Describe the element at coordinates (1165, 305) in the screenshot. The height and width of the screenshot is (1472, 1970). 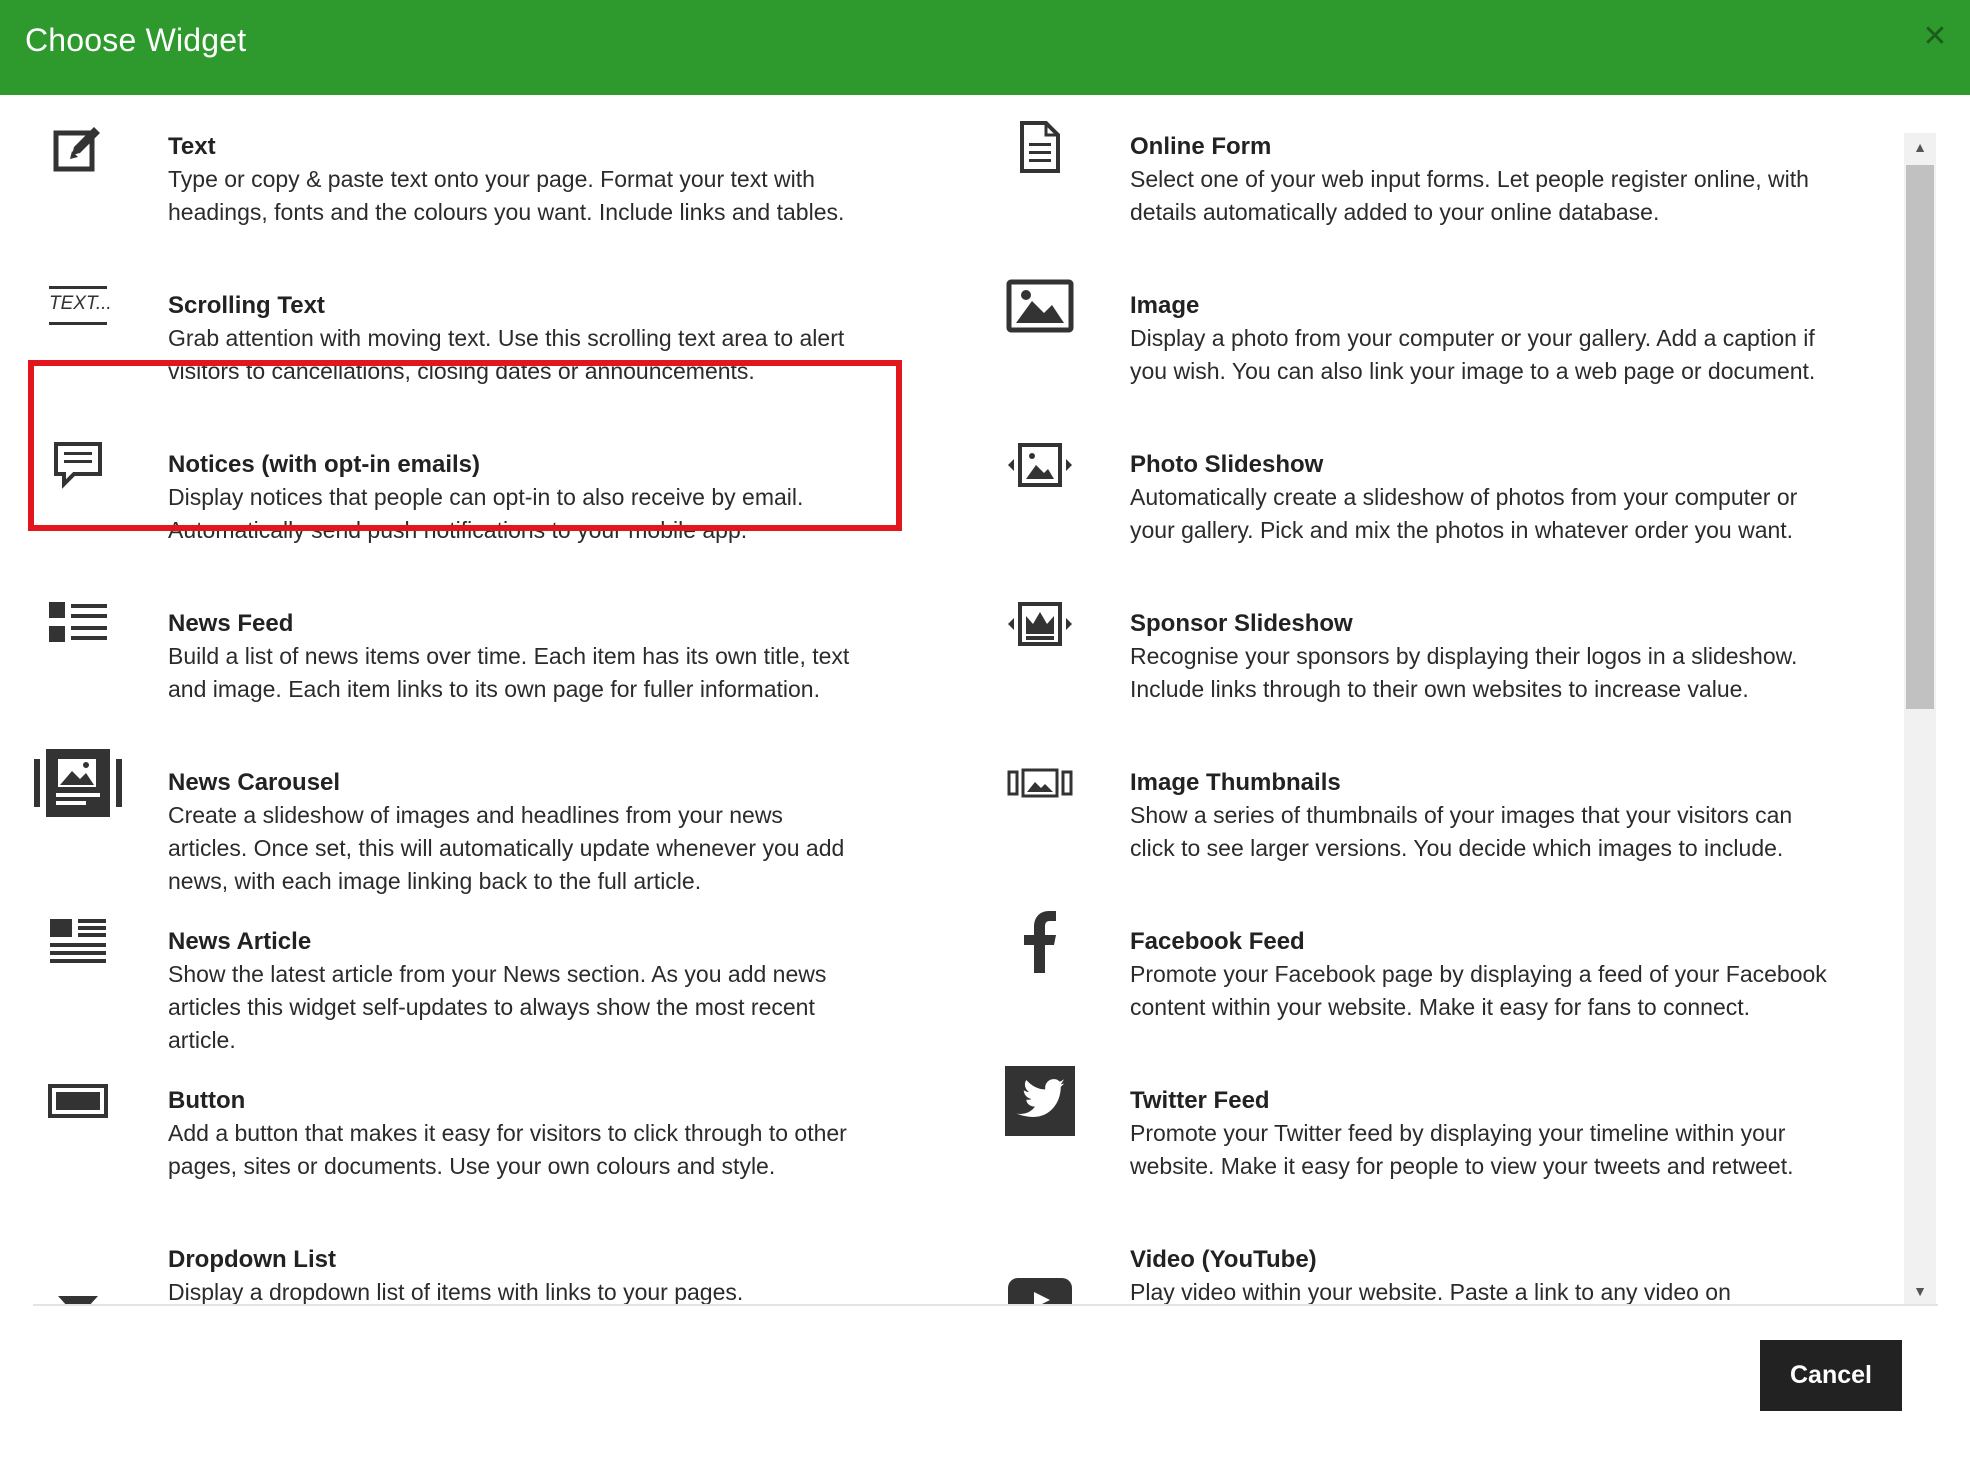
I see `widget-title: Image` at that location.